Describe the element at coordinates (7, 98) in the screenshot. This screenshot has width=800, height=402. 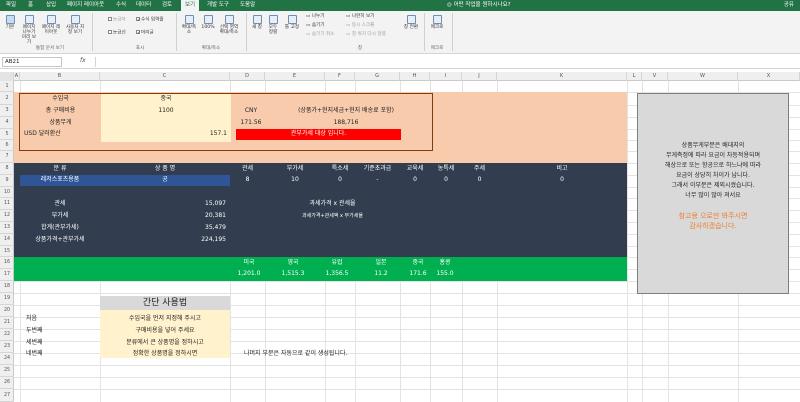
I see `row-header: 2` at that location.